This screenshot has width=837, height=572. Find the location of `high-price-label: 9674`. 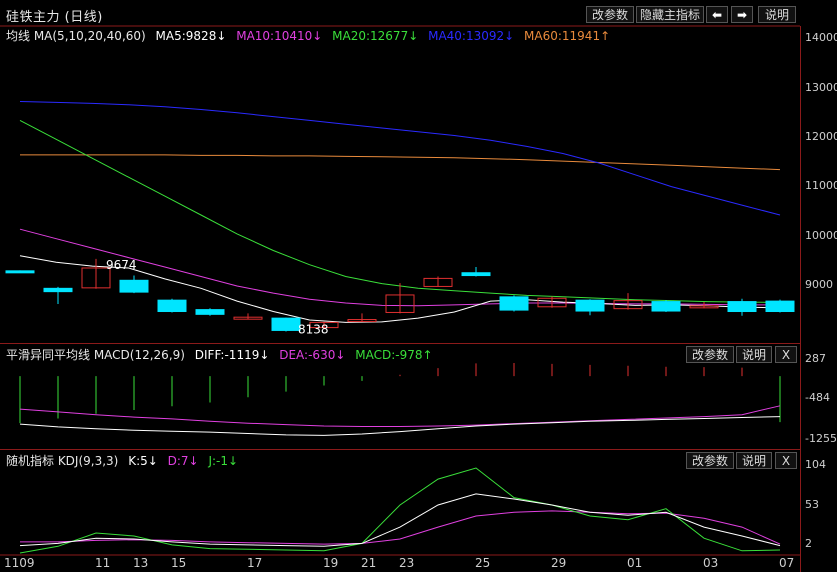

high-price-label: 9674 is located at coordinates (121, 265).